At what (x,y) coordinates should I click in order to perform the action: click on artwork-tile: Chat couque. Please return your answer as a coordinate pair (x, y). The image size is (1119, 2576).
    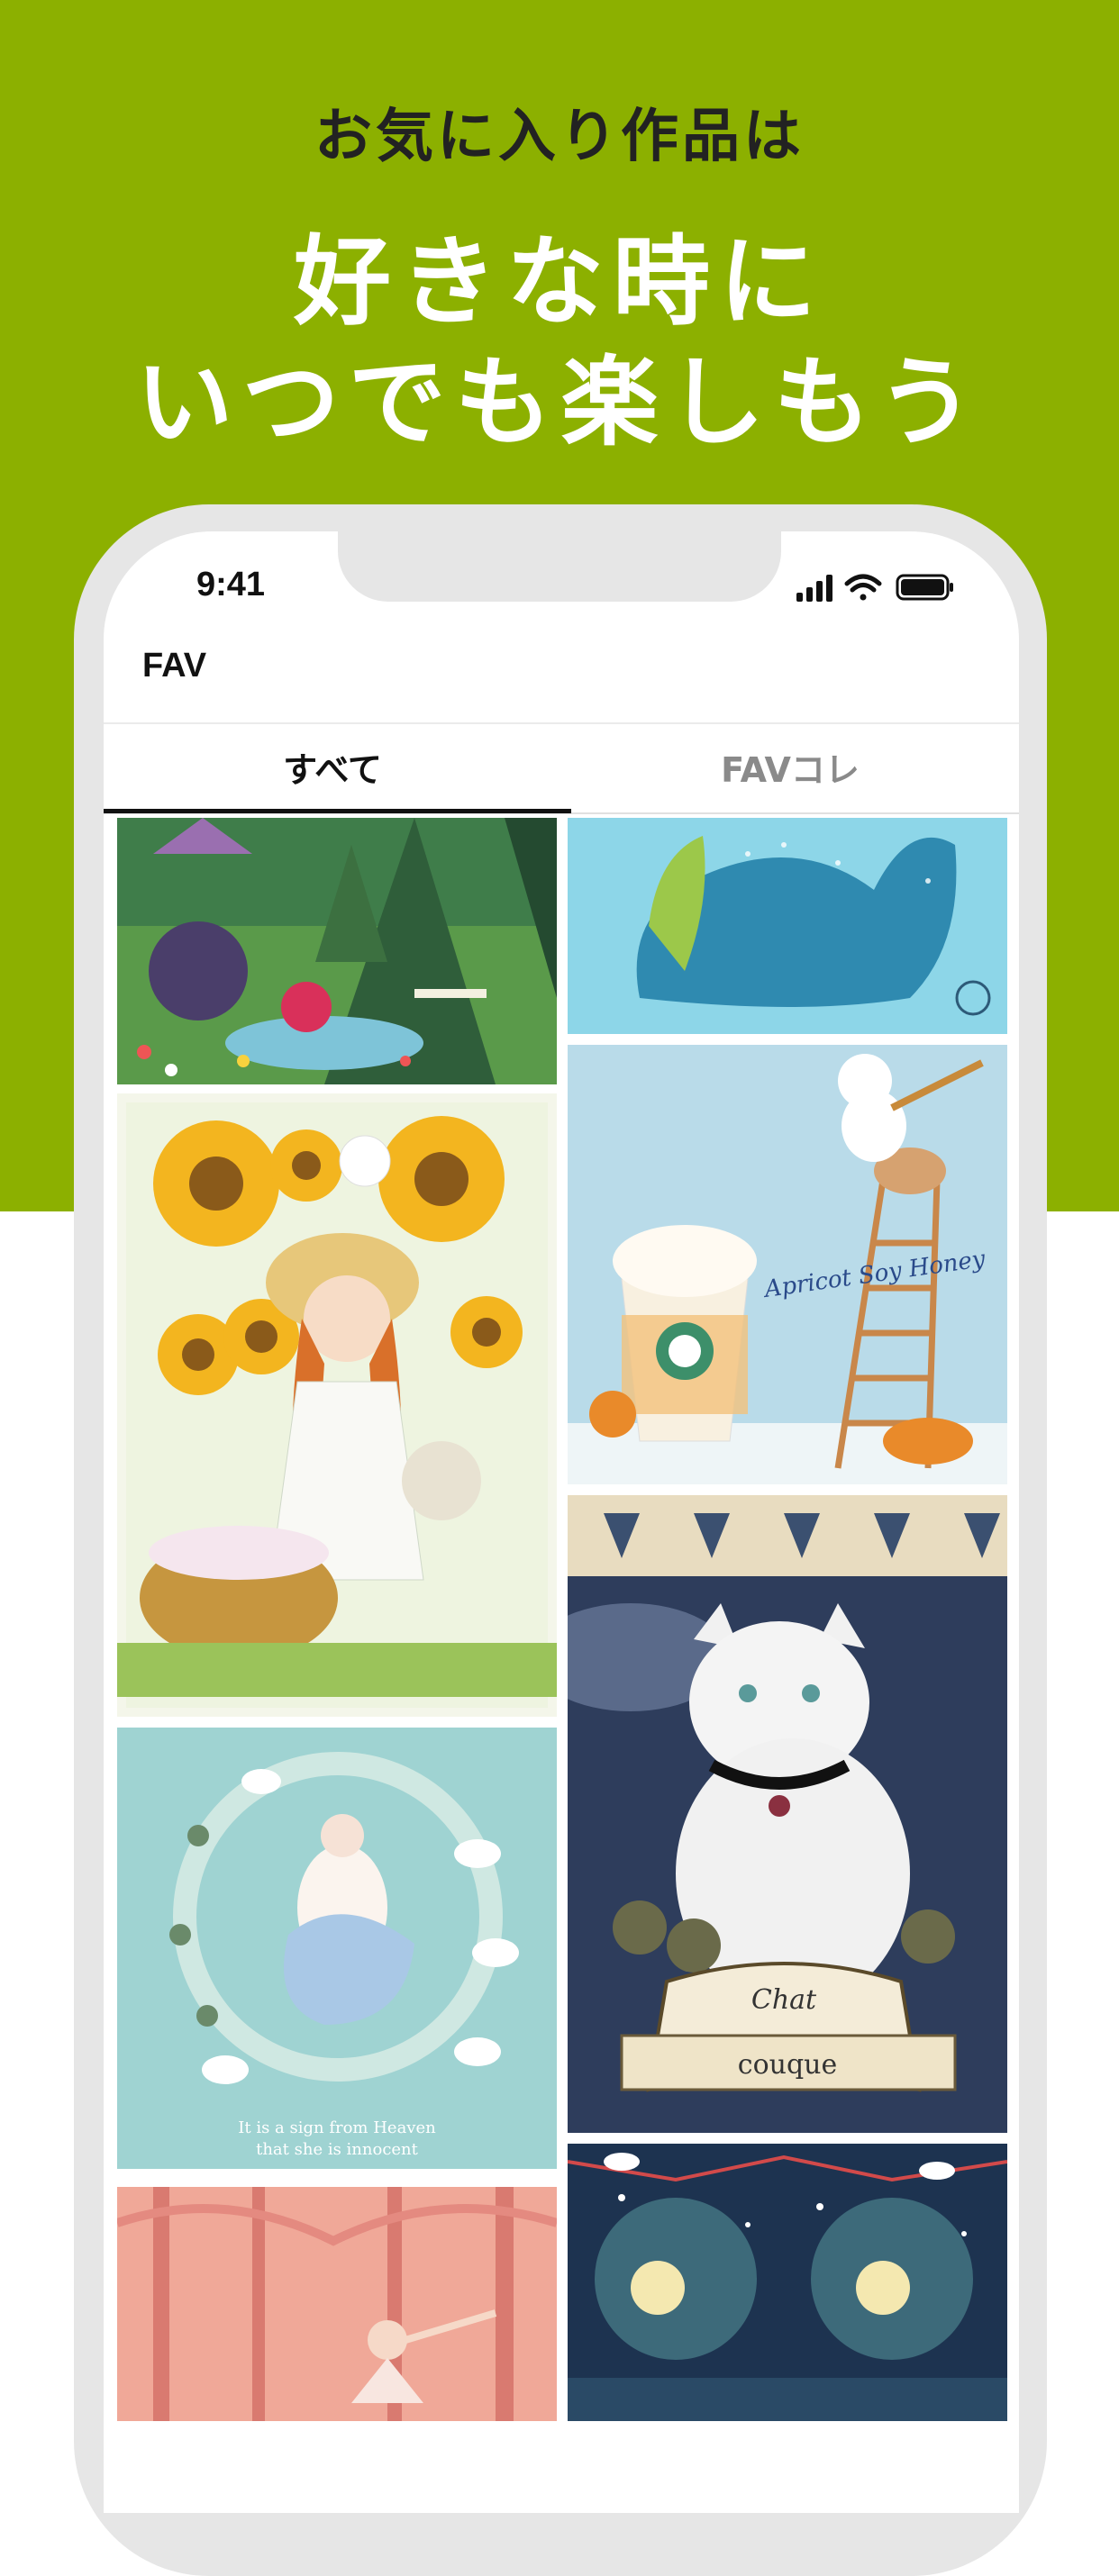
    Looking at the image, I should click on (787, 1814).